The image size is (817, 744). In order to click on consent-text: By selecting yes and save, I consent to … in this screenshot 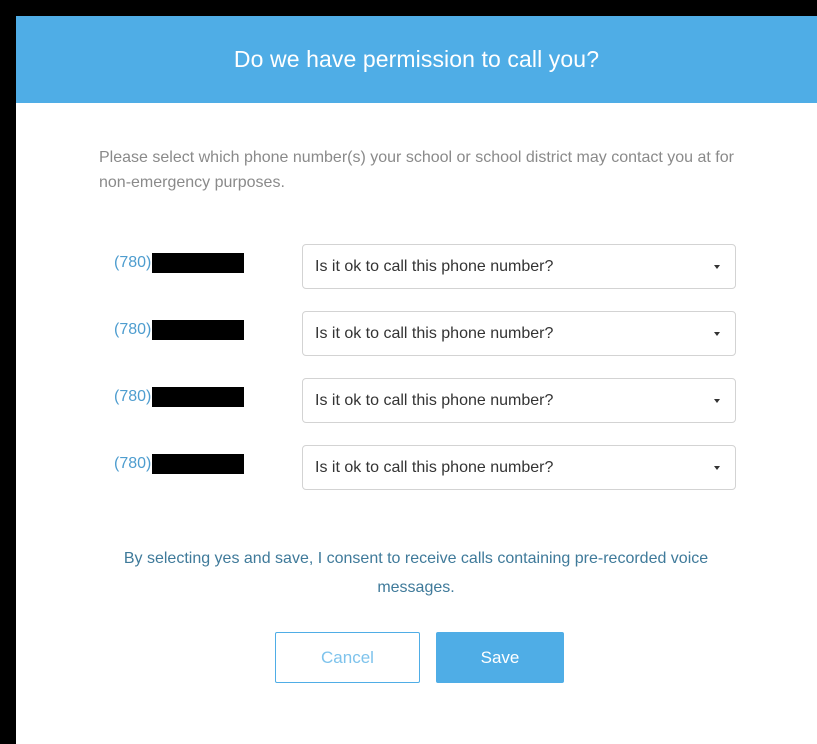, I will do `click(416, 573)`.